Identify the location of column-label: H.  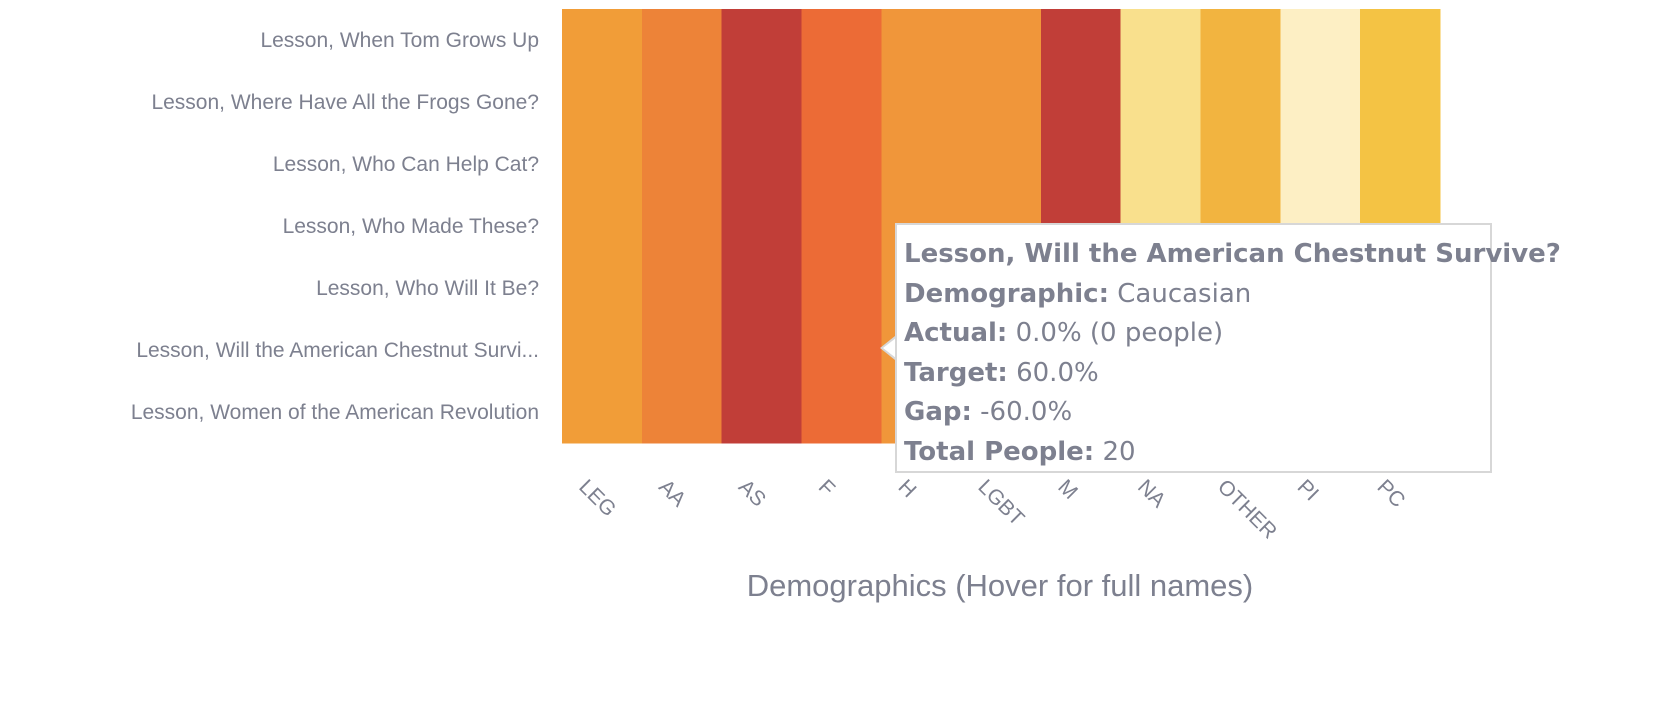
(907, 488).